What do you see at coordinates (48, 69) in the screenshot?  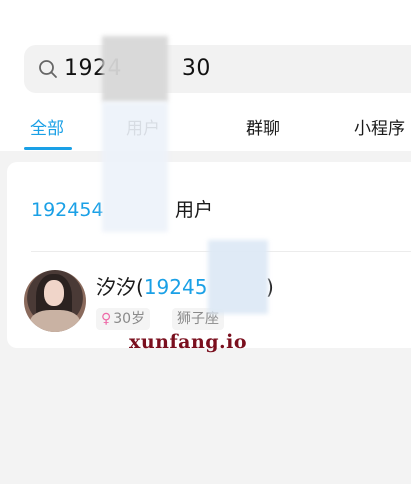 I see `search-icon` at bounding box center [48, 69].